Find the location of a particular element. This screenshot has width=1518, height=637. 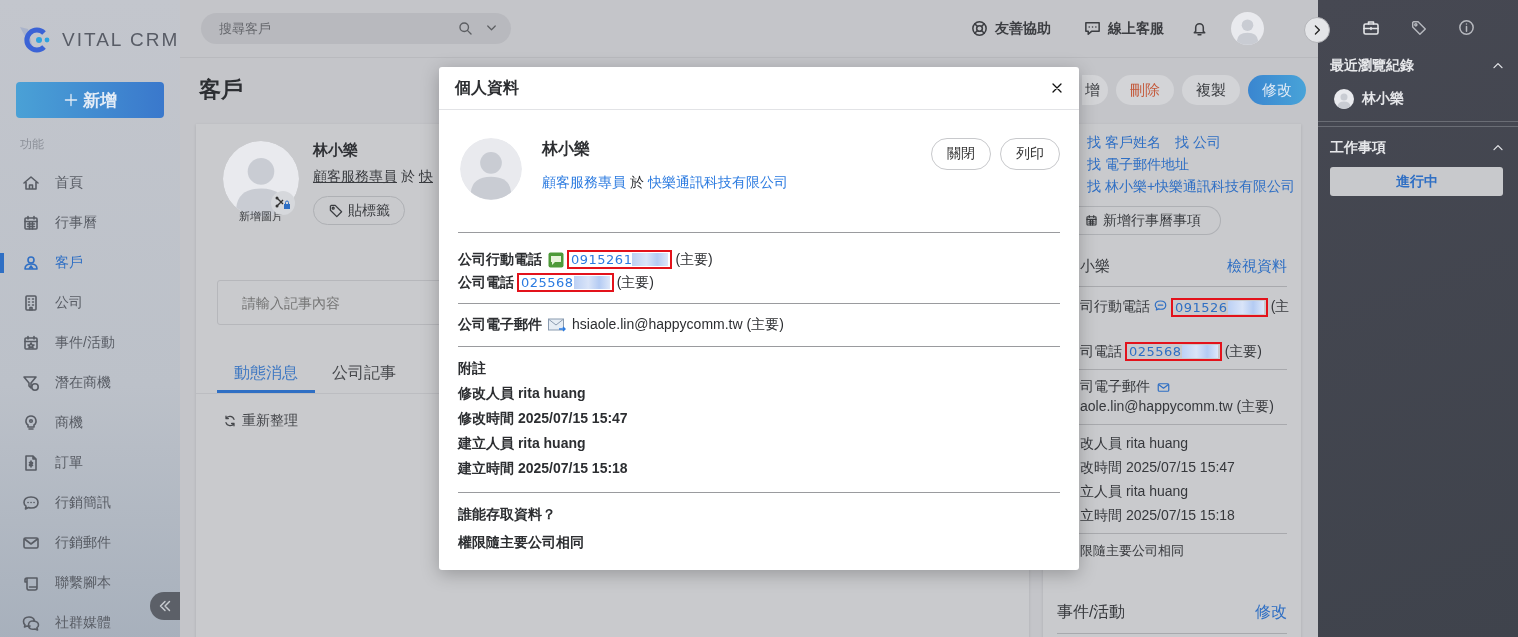

field-label: 公司行動電話 is located at coordinates (500, 259).